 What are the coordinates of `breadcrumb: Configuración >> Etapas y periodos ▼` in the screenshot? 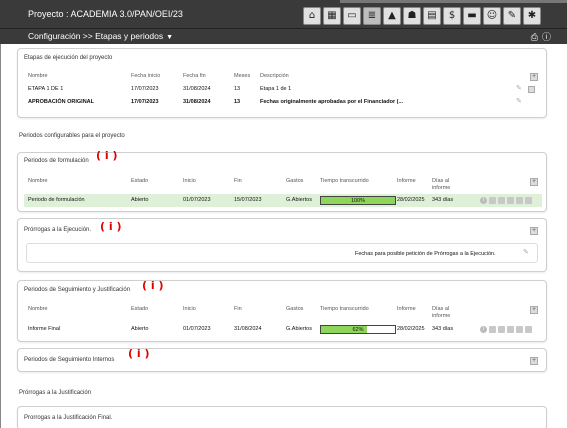 It's located at (100, 36).